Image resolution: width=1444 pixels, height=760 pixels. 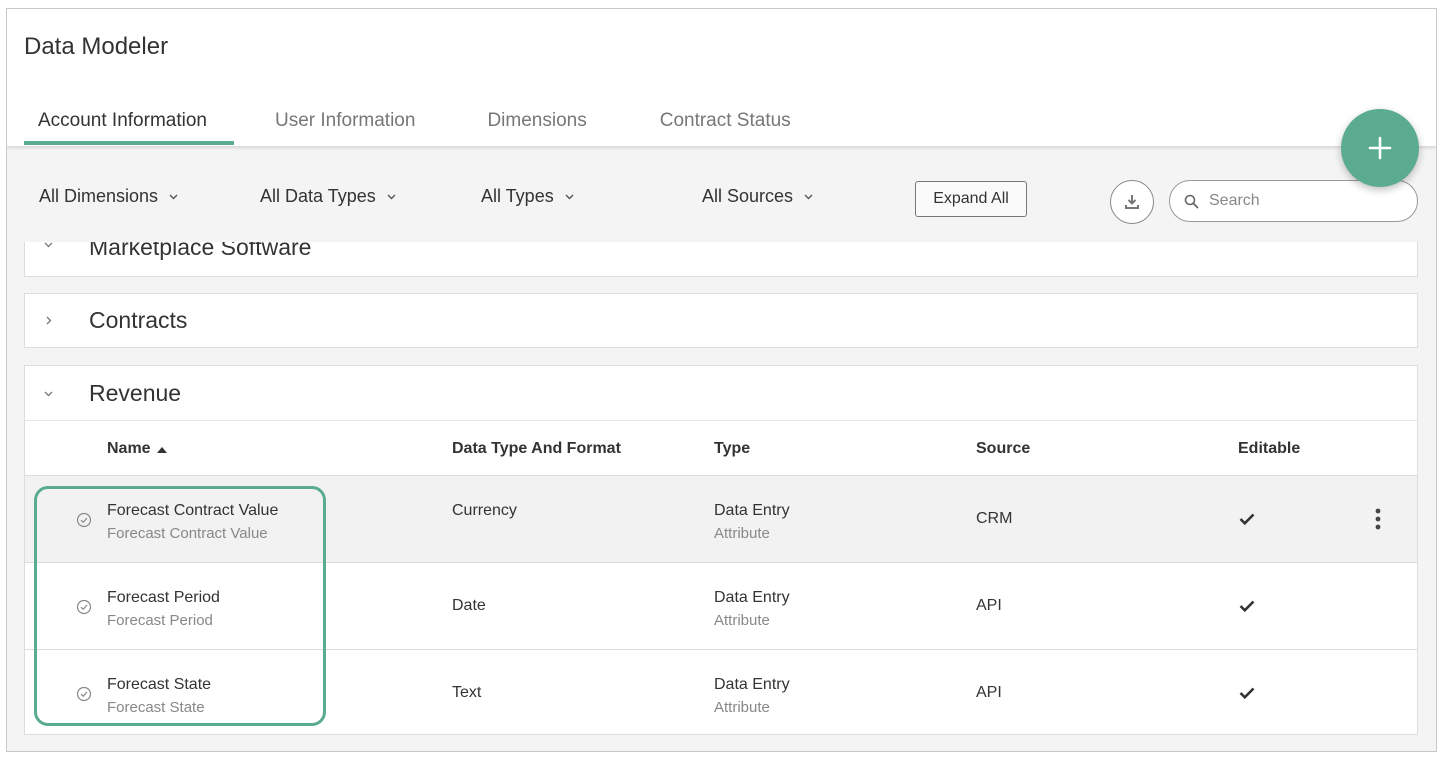 I want to click on field-name: Forecast Contract Value, so click(x=193, y=510).